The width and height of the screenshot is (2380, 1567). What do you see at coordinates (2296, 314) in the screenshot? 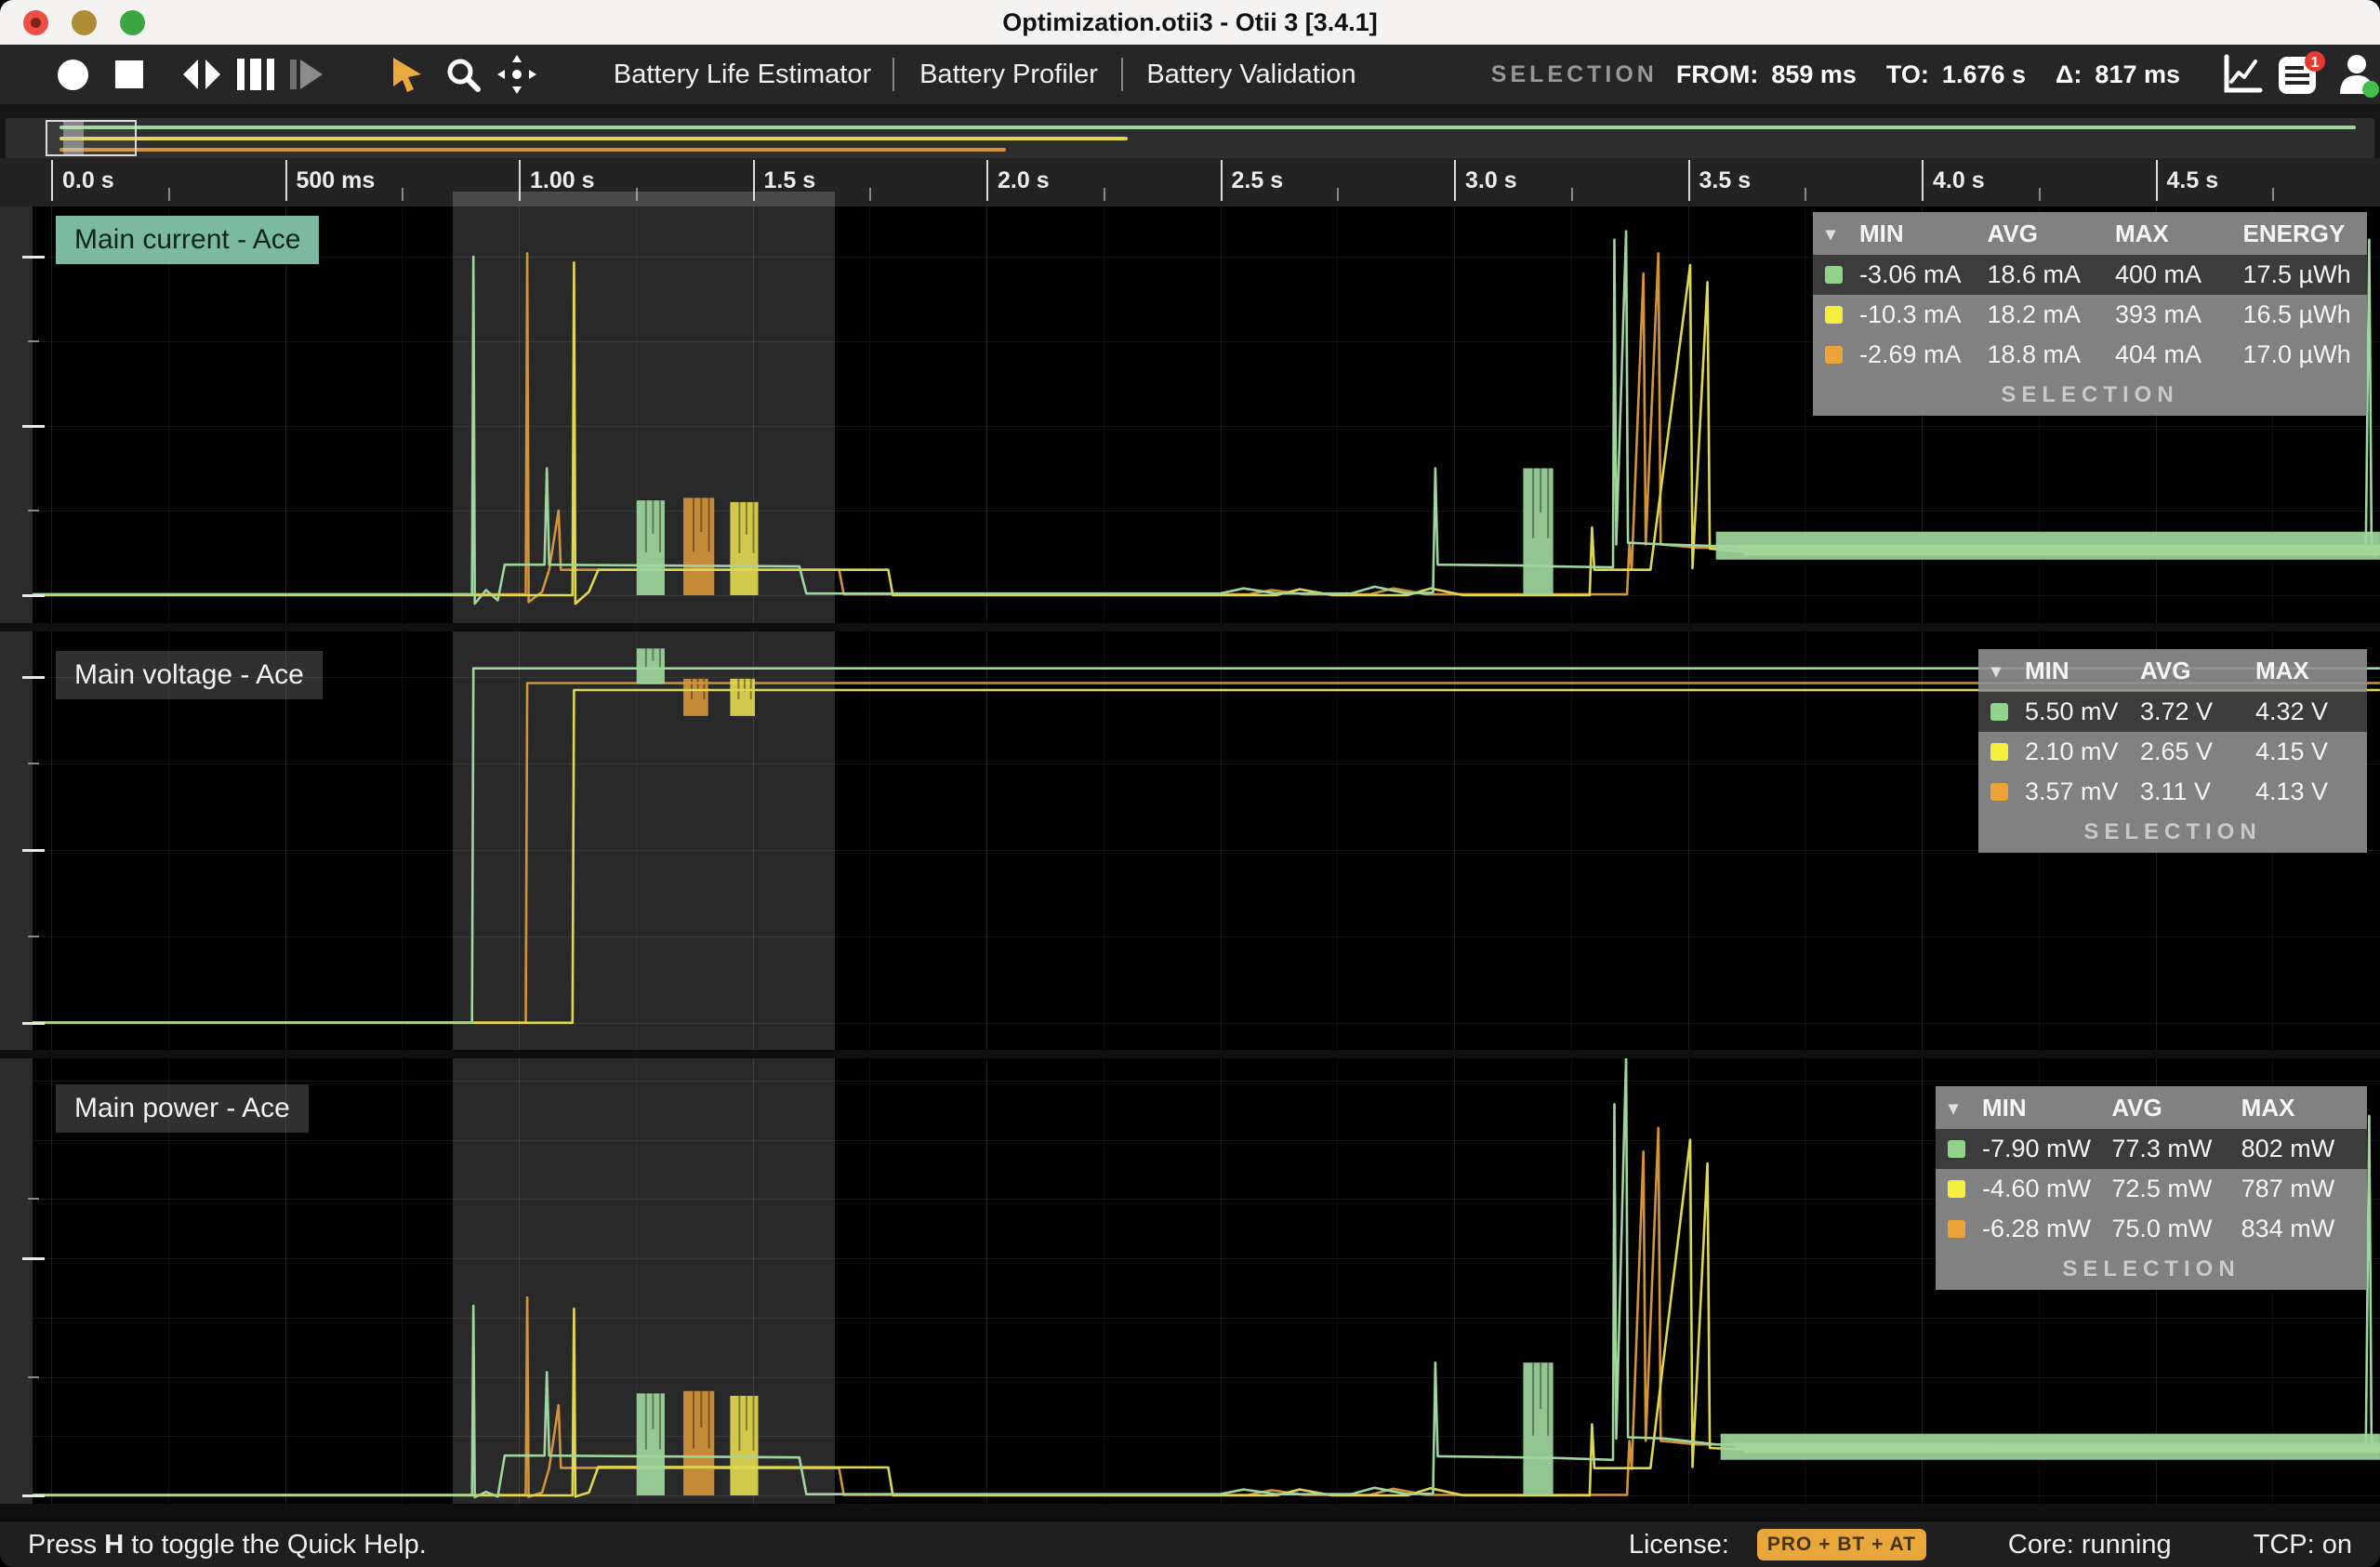
I see `stats-value: 16.5 µWh` at bounding box center [2296, 314].